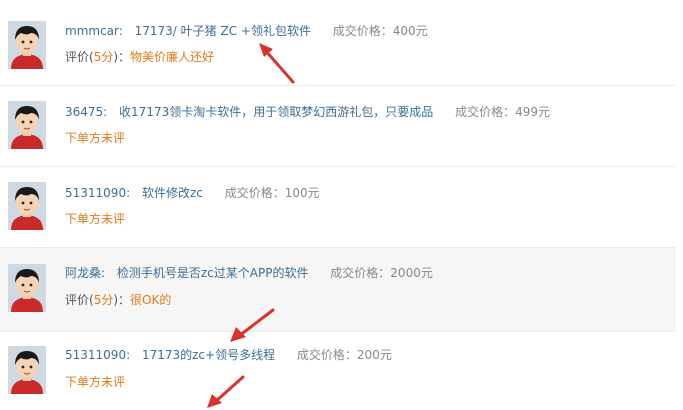 This screenshot has height=410, width=683. What do you see at coordinates (94, 31) in the screenshot?
I see `buyer-name: mmmcar:` at bounding box center [94, 31].